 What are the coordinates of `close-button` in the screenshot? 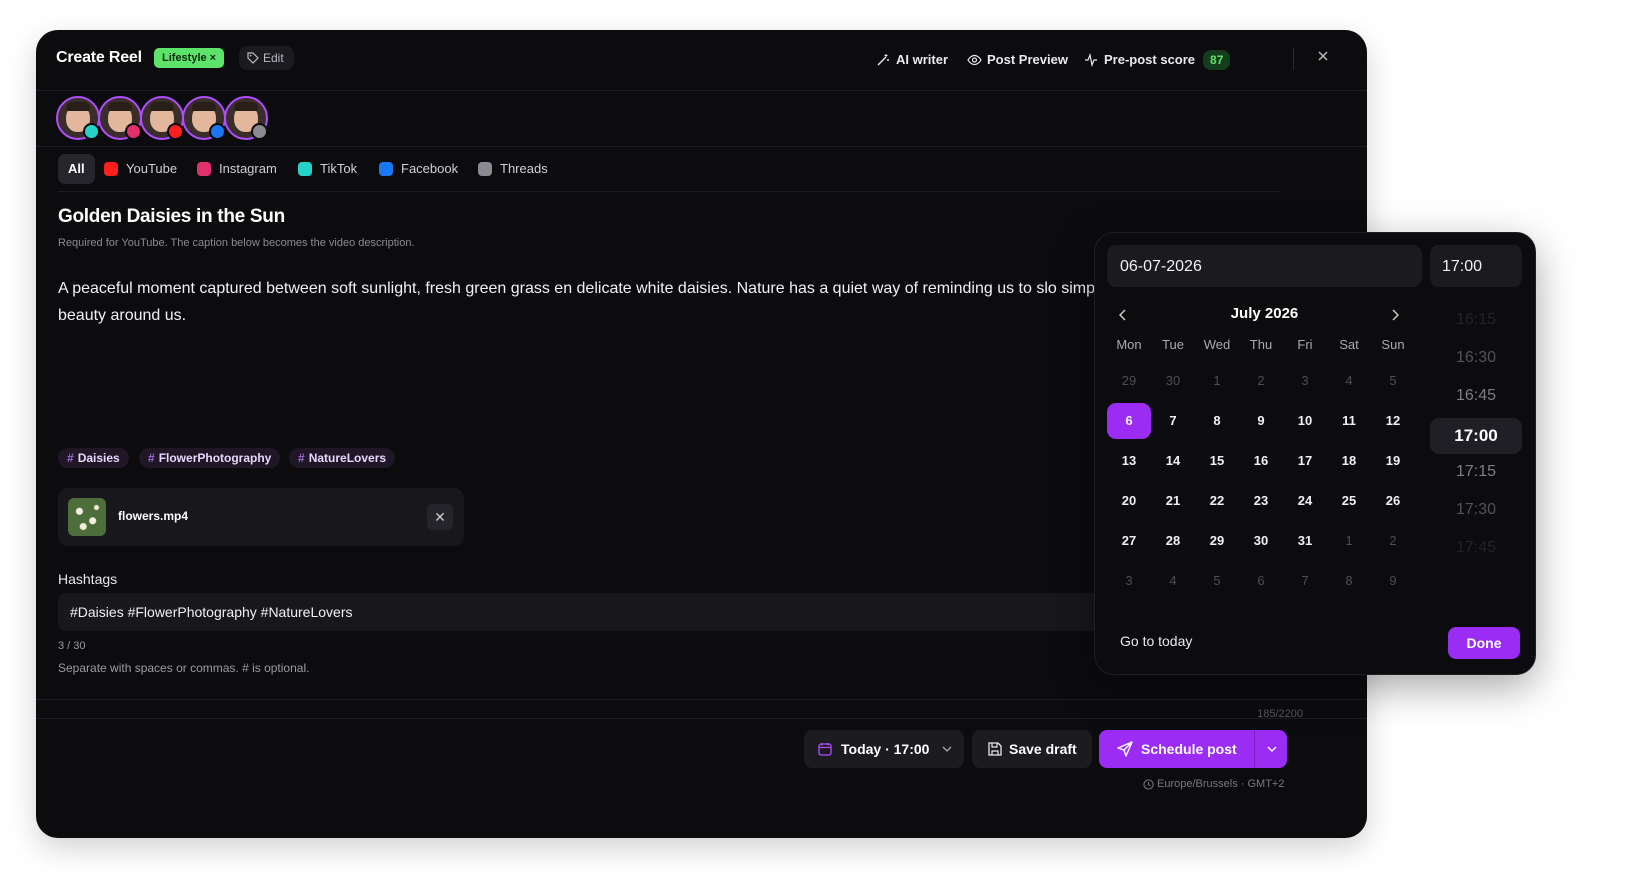 It's located at (1323, 58).